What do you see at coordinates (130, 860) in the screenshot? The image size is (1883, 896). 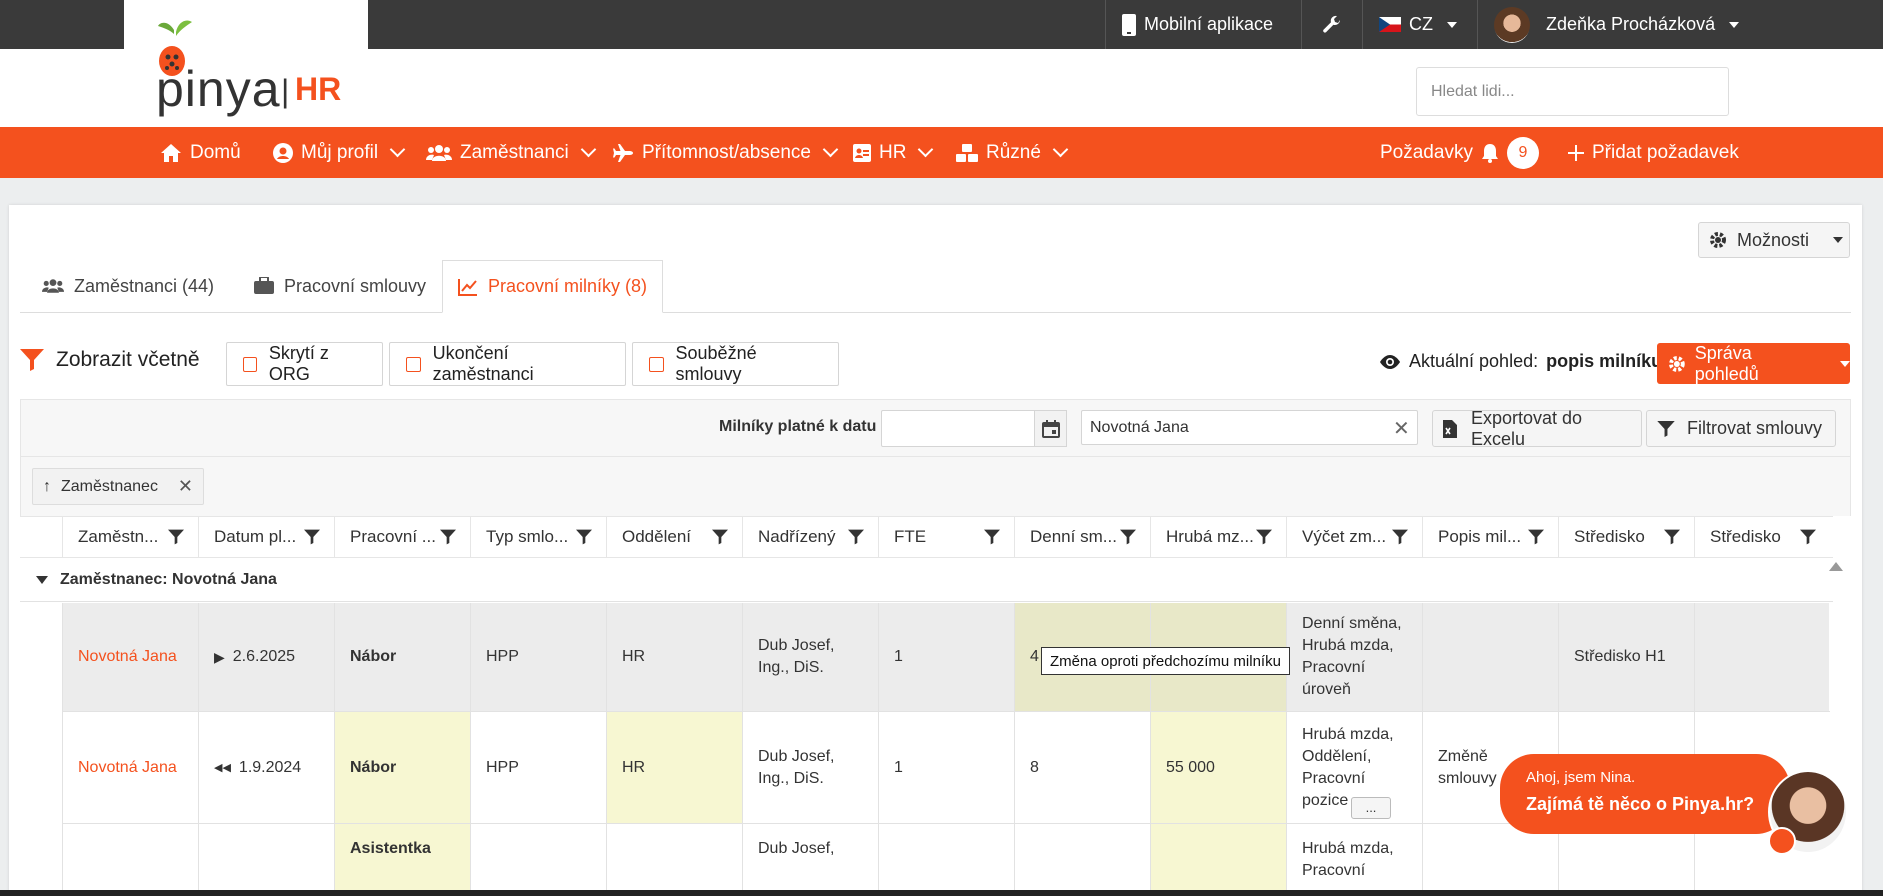 I see `table-cell-employee` at bounding box center [130, 860].